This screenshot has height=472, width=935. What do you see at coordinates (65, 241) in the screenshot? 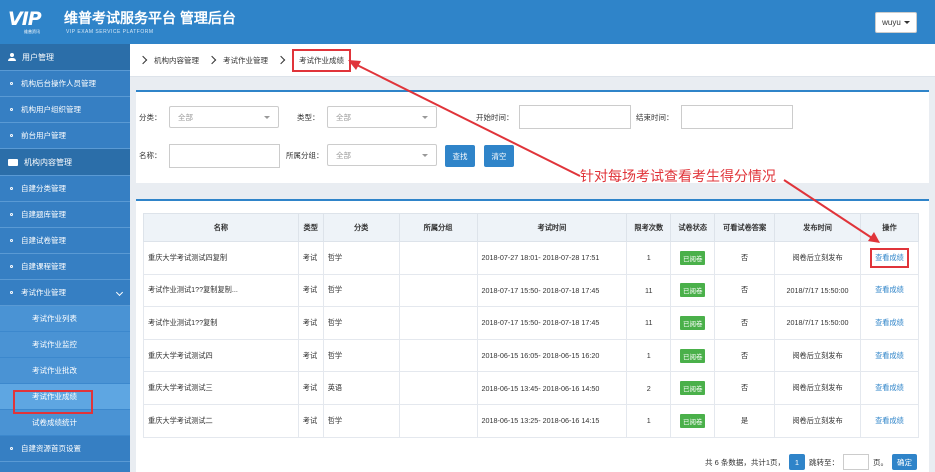
I see `sidebar-item-papers: 自建试卷管理` at bounding box center [65, 241].